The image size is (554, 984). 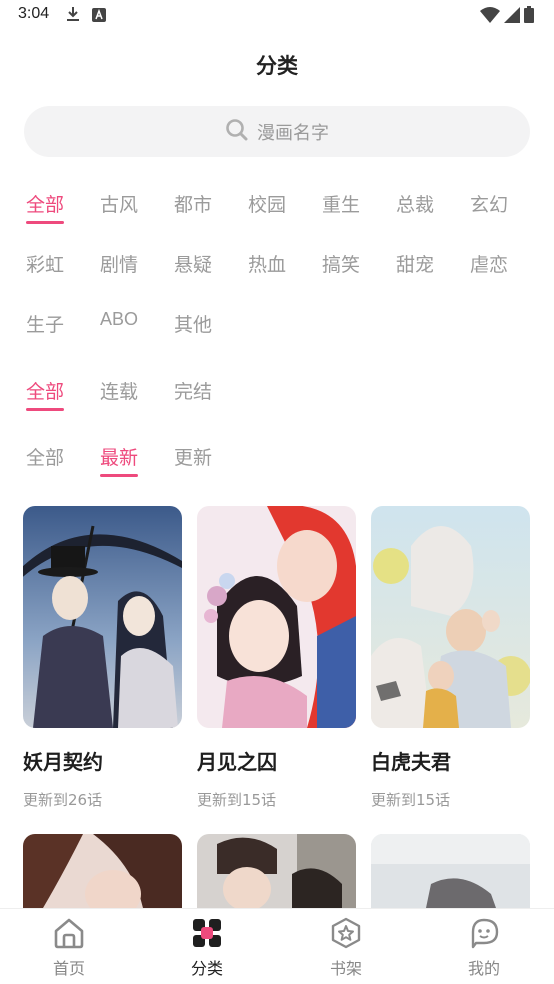 I want to click on genre-chip-xuanyi: 悬疑, so click(x=193, y=263).